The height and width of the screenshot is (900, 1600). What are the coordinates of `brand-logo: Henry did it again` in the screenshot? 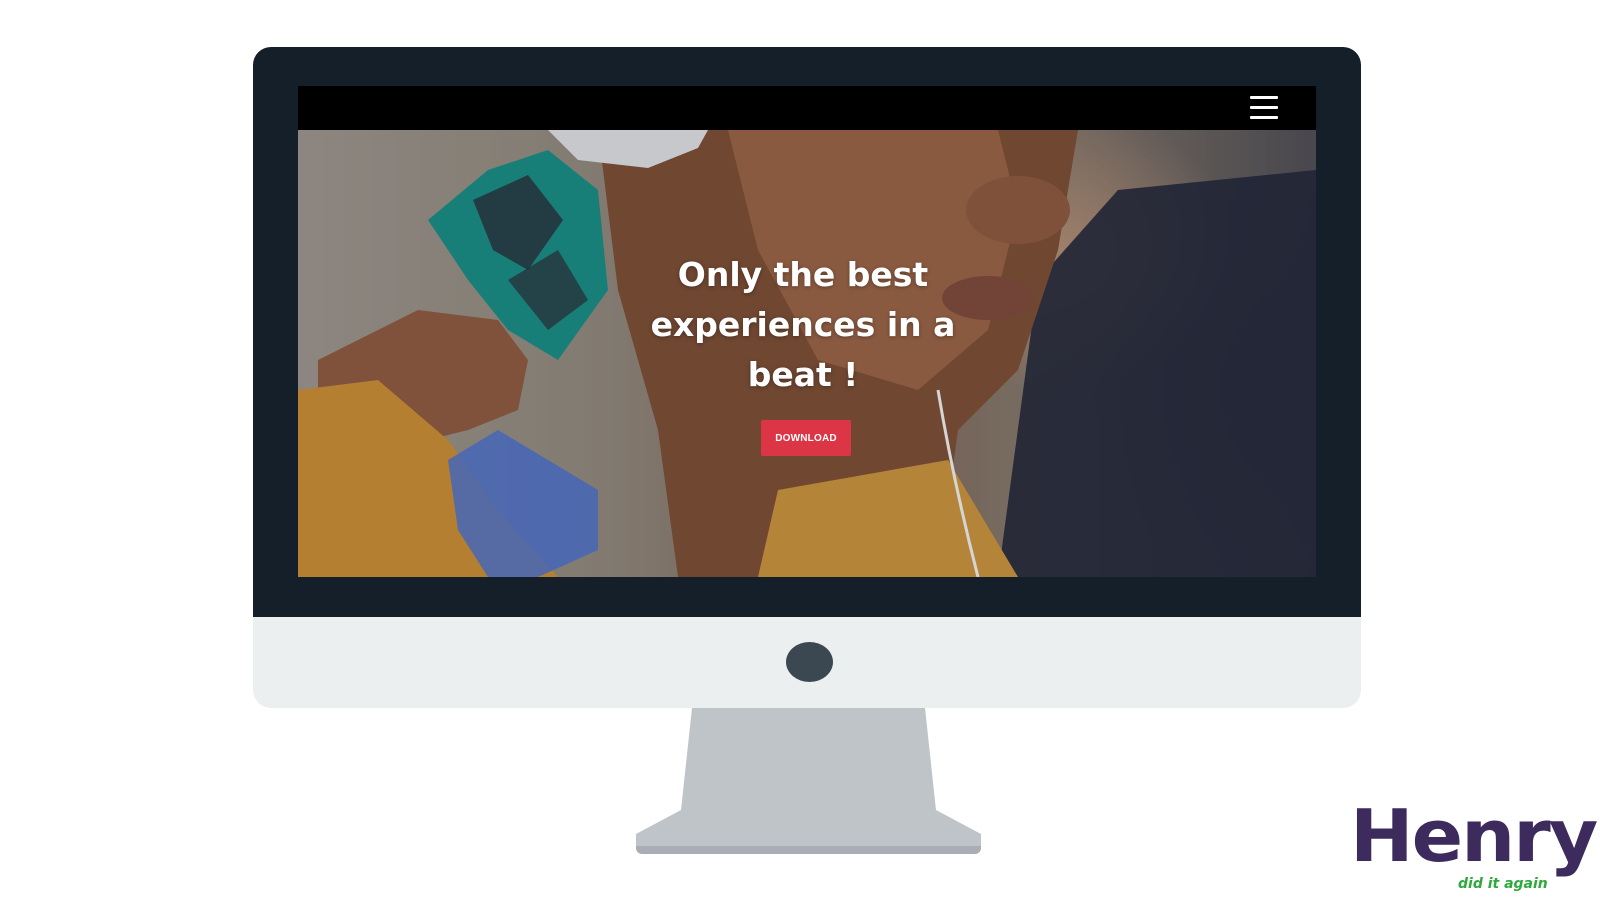 It's located at (1474, 850).